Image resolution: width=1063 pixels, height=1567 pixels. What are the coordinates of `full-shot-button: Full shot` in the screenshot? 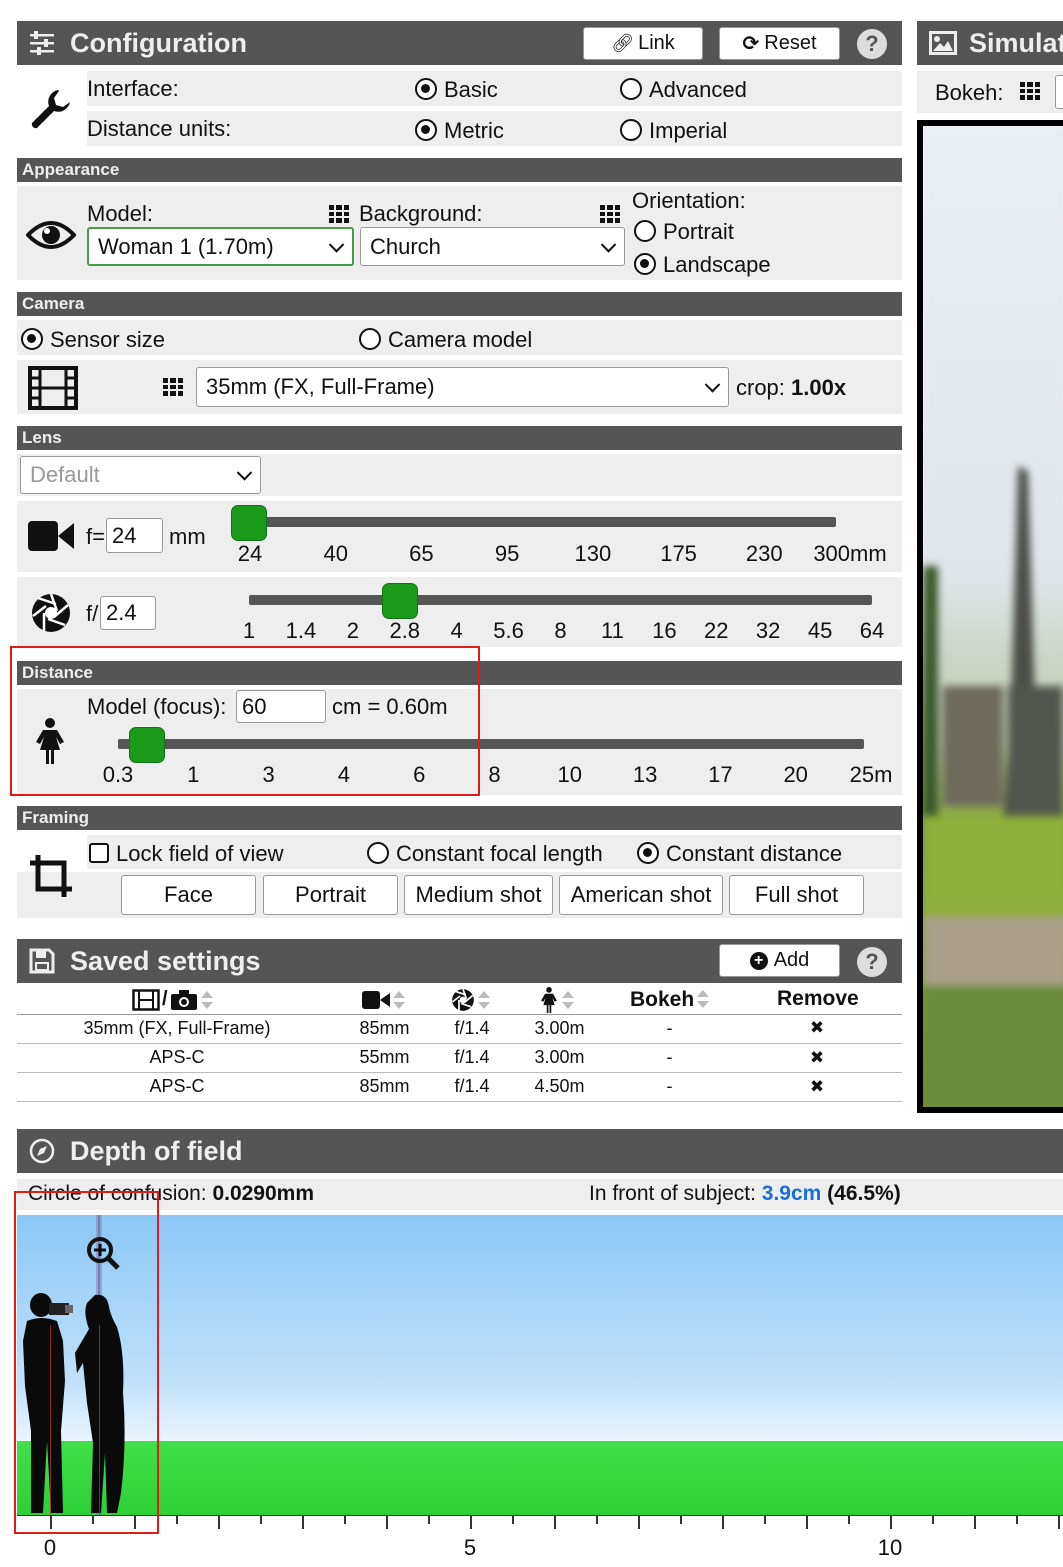 It's located at (796, 895).